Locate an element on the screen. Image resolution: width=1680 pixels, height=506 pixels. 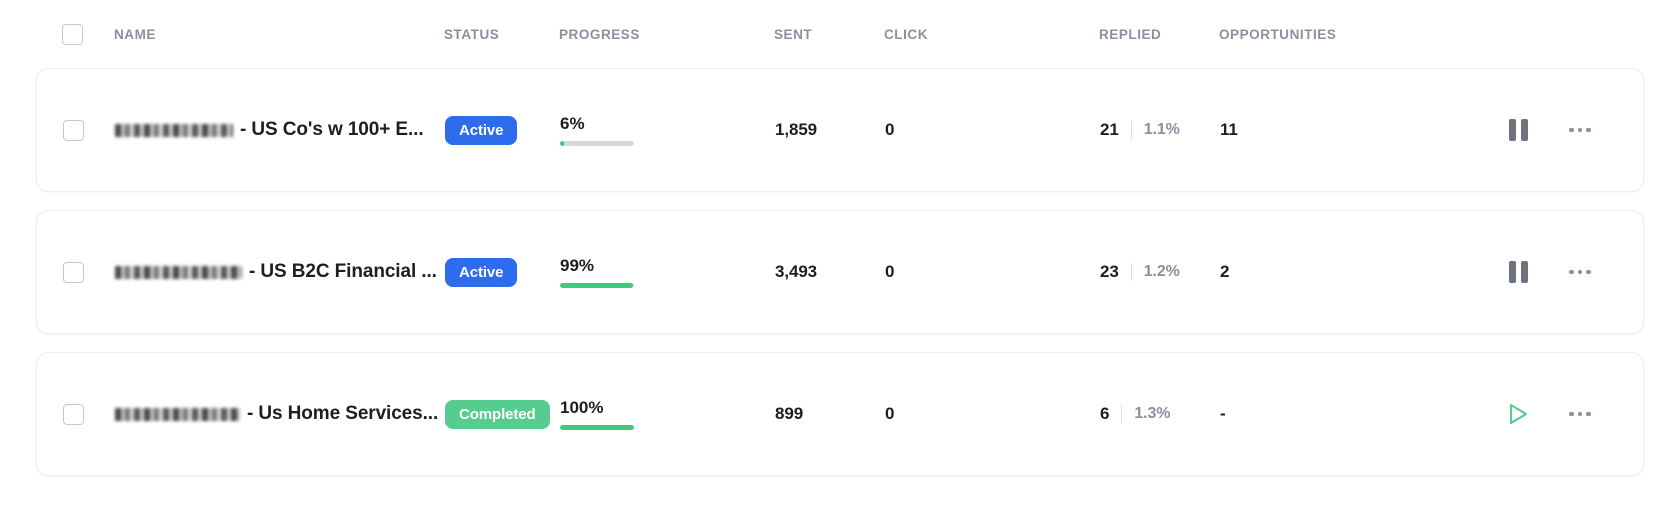
progress-percent-label: 100% is located at coordinates (582, 407).